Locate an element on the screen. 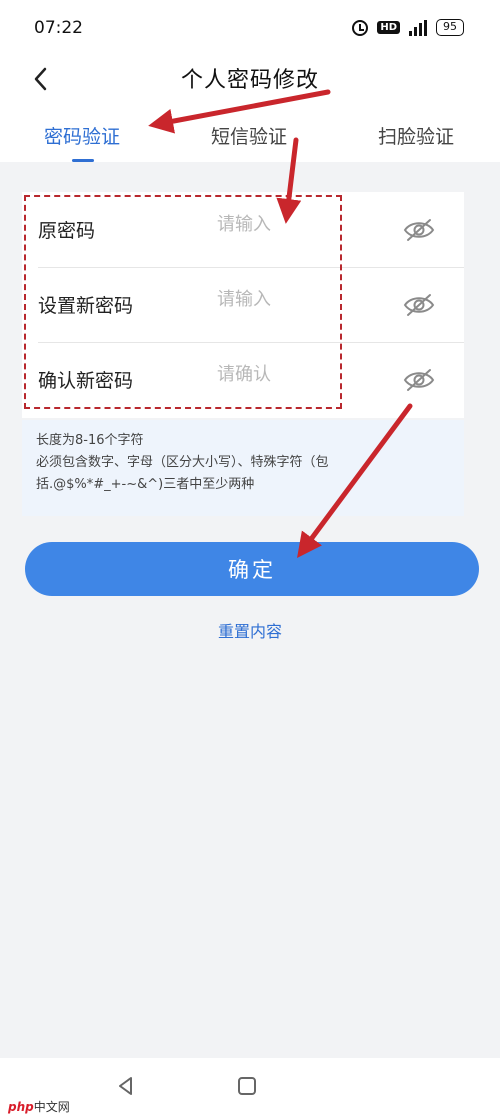 The height and width of the screenshot is (1118, 500). page-title: 个人密码修改 is located at coordinates (249, 80).